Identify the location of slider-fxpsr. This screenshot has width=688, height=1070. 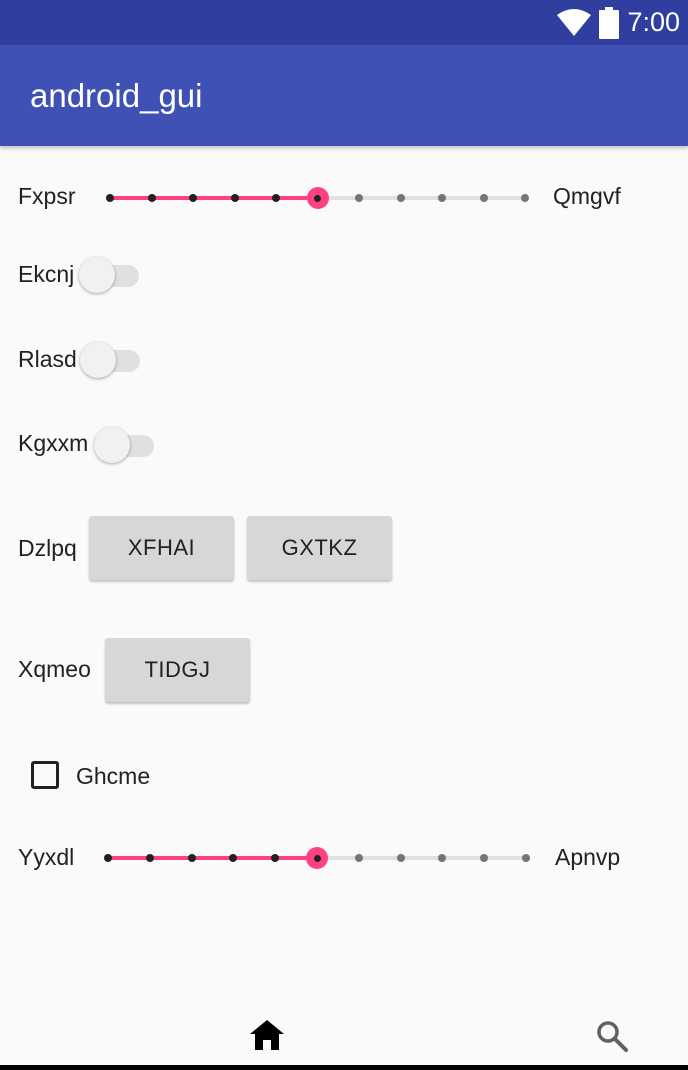
(317, 198).